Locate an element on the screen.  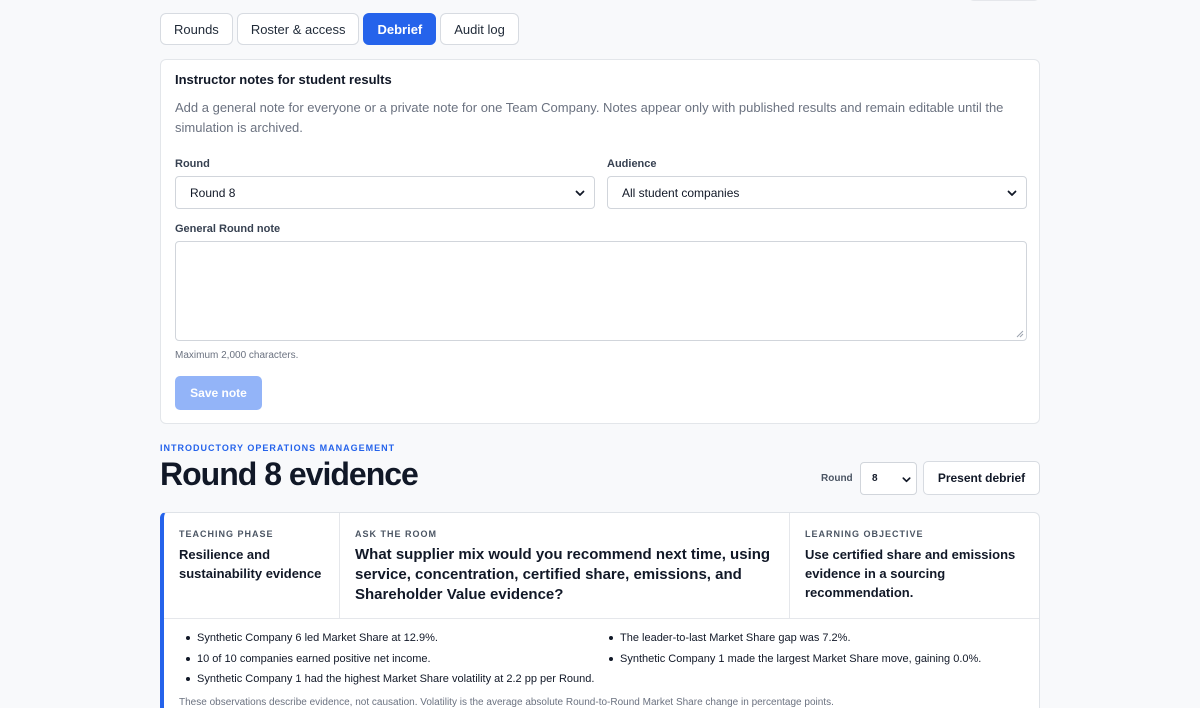
round-note-textarea is located at coordinates (601, 291).